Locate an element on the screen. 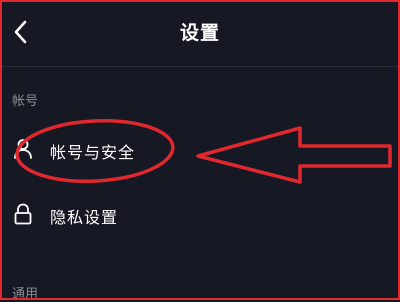 The width and height of the screenshot is (400, 302). settings-item-label: 帐号与安全 is located at coordinates (93, 152).